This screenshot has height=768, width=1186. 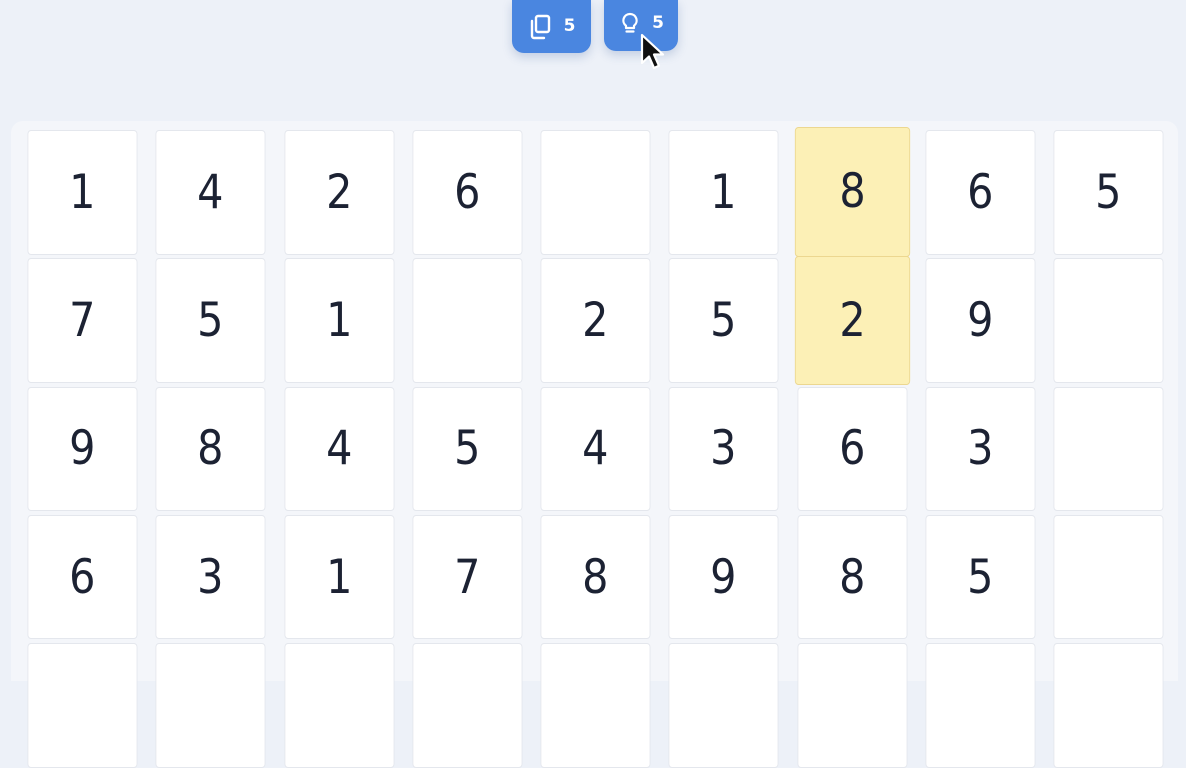 What do you see at coordinates (593, 30) in the screenshot?
I see `toolbar: 5 5` at bounding box center [593, 30].